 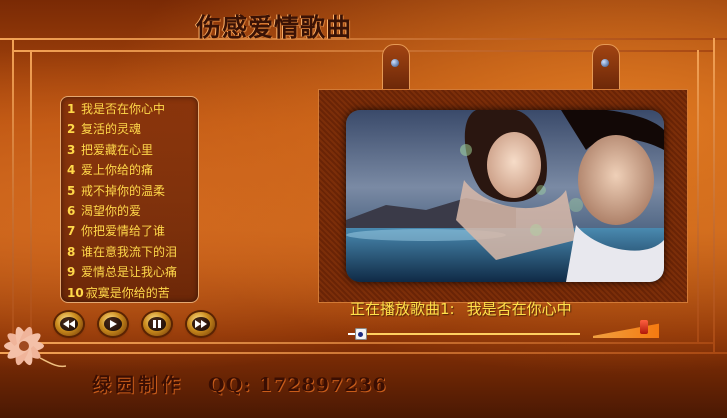 I want to click on footer-credit: 绿园制作 QQ: 172897236, so click(x=239, y=383).